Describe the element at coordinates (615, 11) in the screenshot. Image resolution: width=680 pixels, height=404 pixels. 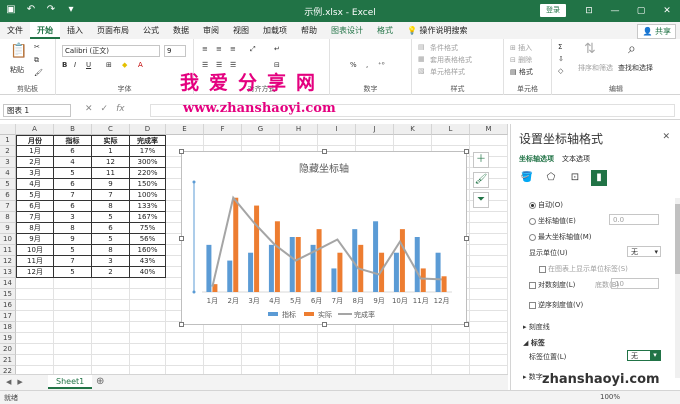
I see `minimize-button: —` at that location.